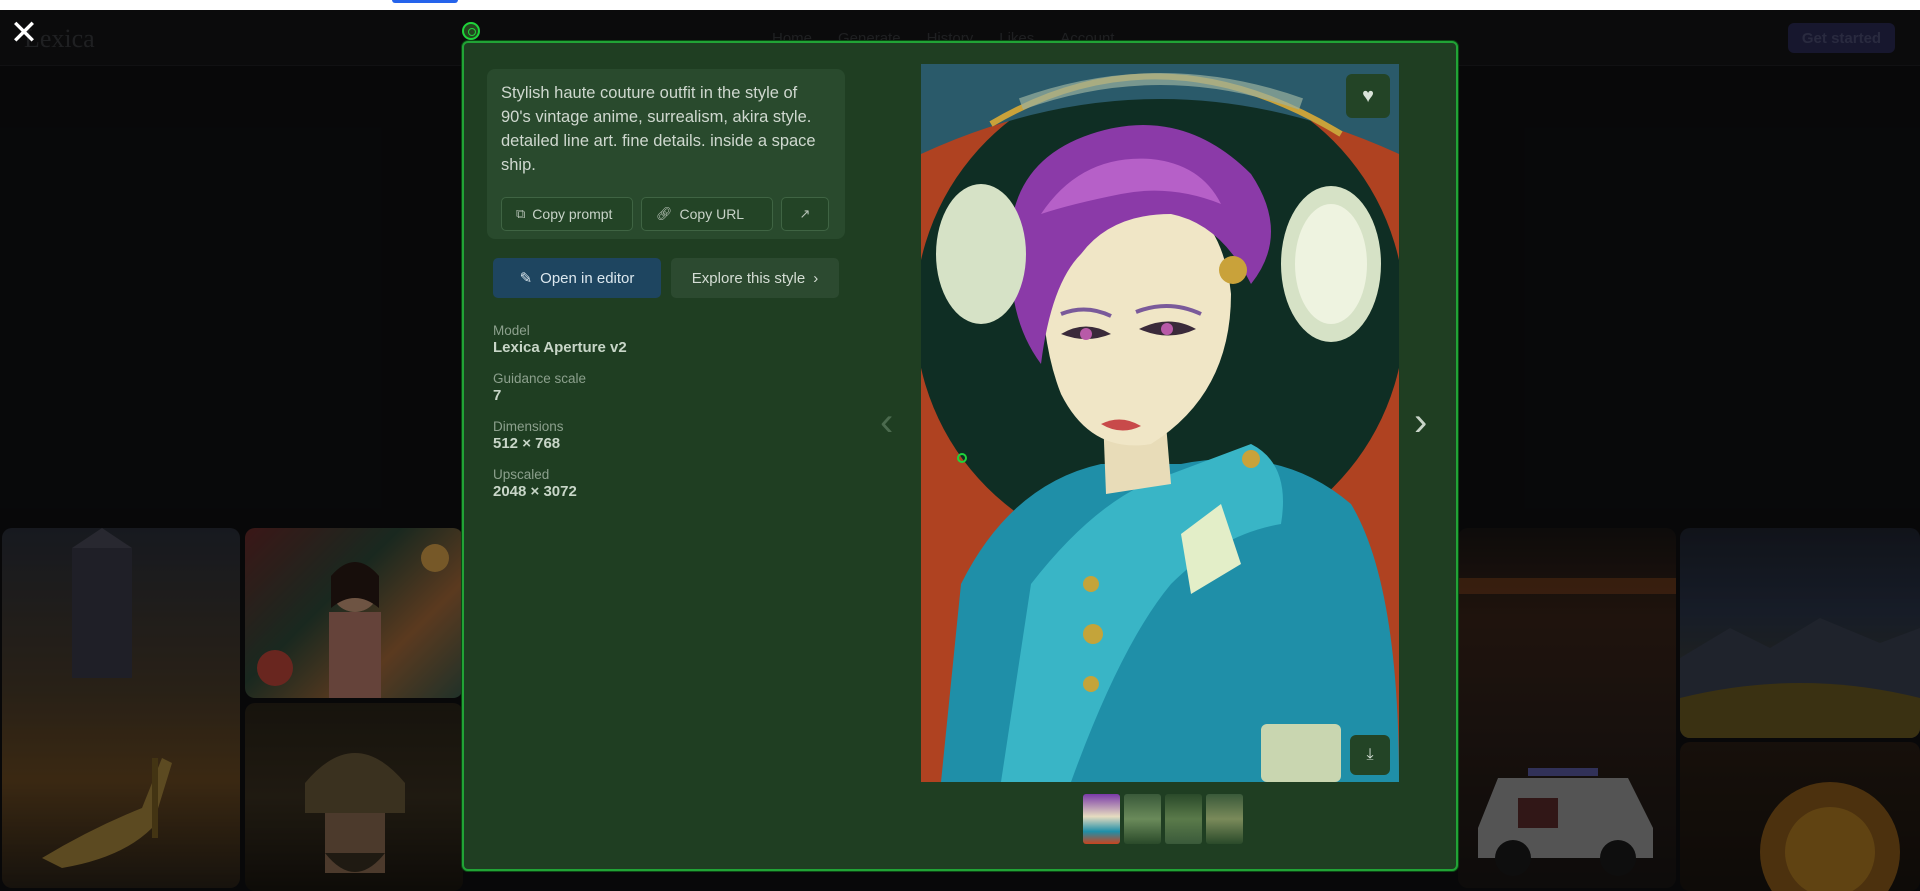 Image resolution: width=1920 pixels, height=891 pixels. I want to click on meta-upscaled: Upscaled 2048 × 3072, so click(643, 483).